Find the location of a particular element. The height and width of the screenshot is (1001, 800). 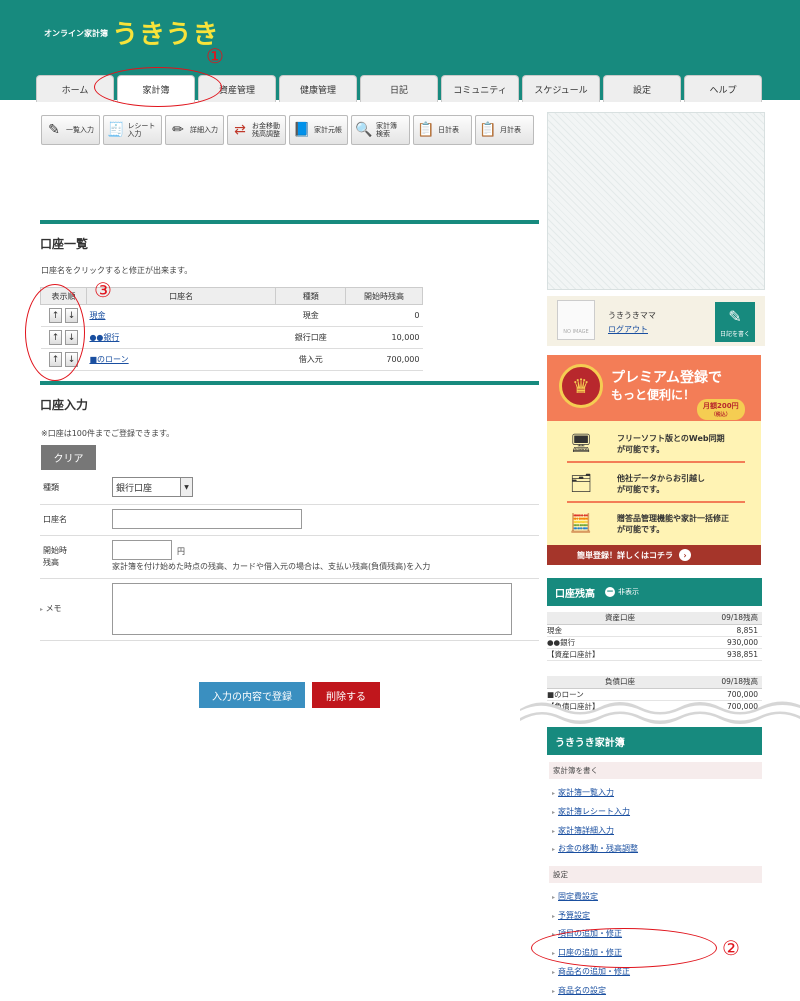

detail-input-label: 詳細入力 is located at coordinates (204, 130).